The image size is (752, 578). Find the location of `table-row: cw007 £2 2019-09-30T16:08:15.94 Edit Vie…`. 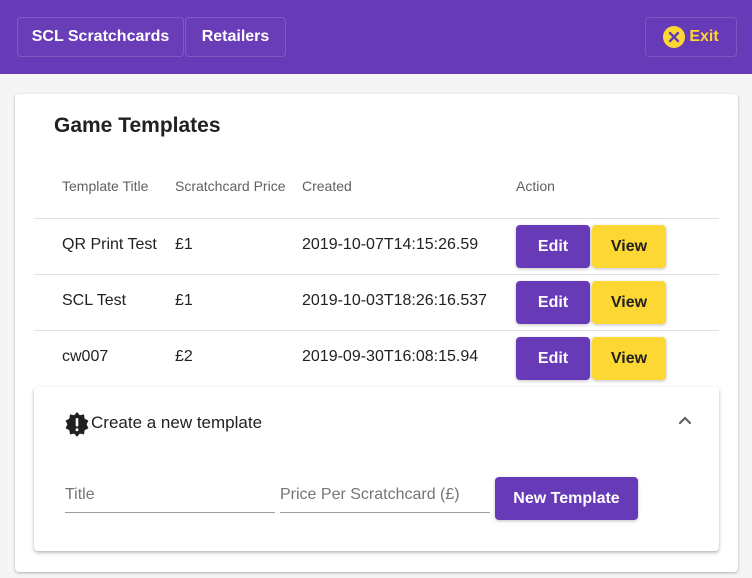

table-row: cw007 £2 2019-09-30T16:08:15.94 Edit Vie… is located at coordinates (376, 358).